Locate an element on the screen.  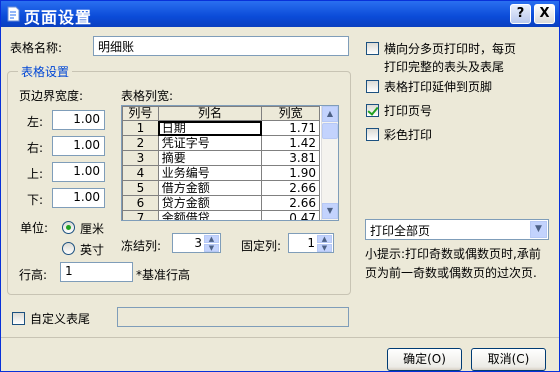
column-name-cell: 余额借贷 is located at coordinates (210, 215).